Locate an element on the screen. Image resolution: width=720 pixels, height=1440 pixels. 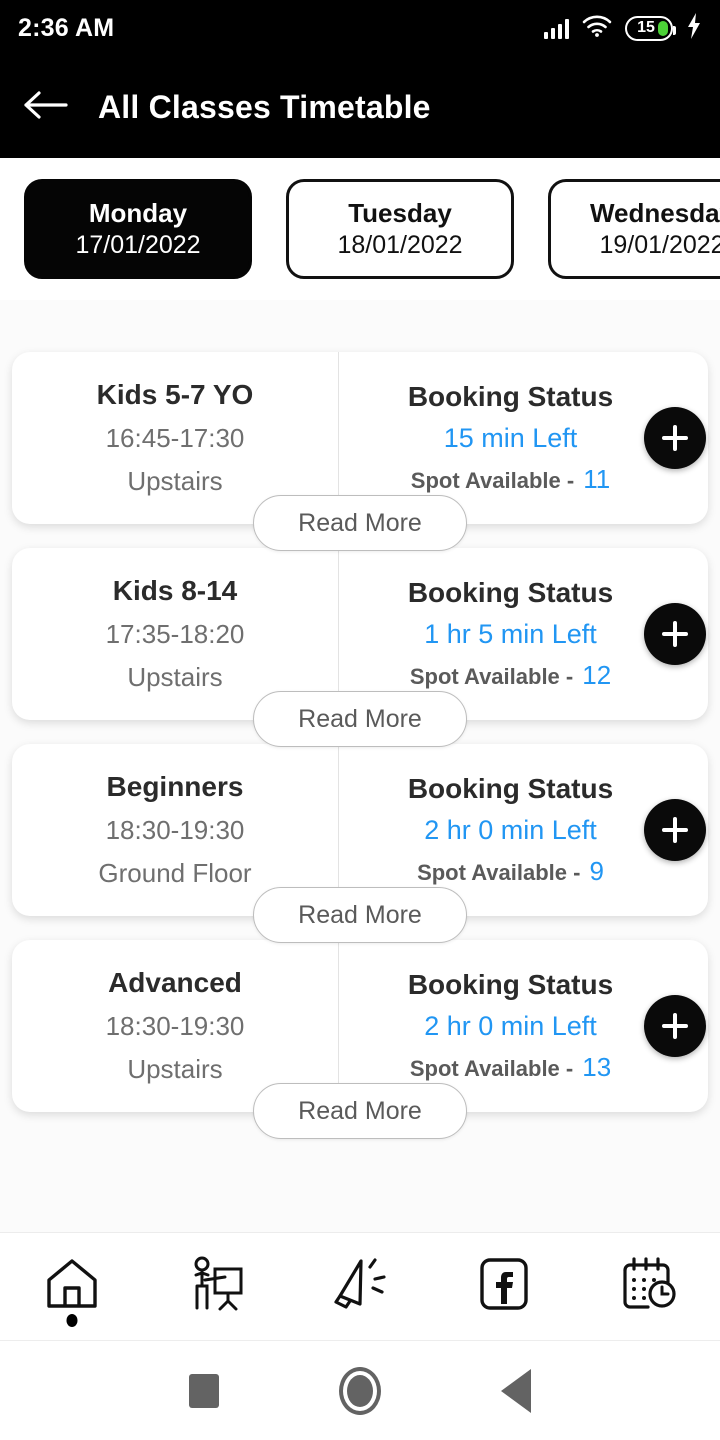
class-name: Beginners is located at coordinates (175, 786).